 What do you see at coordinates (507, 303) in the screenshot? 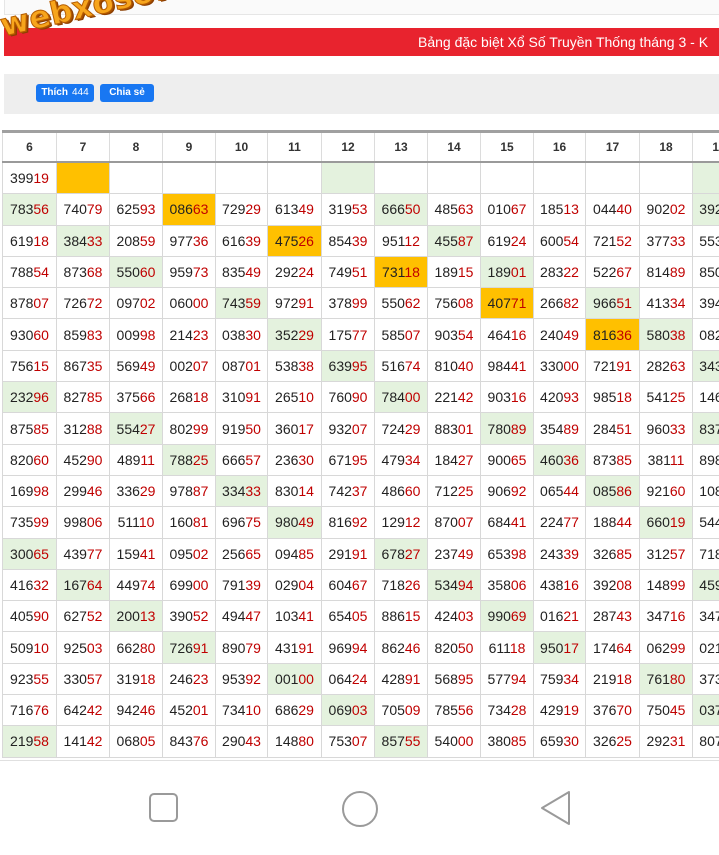
I see `result-cell: 40771` at bounding box center [507, 303].